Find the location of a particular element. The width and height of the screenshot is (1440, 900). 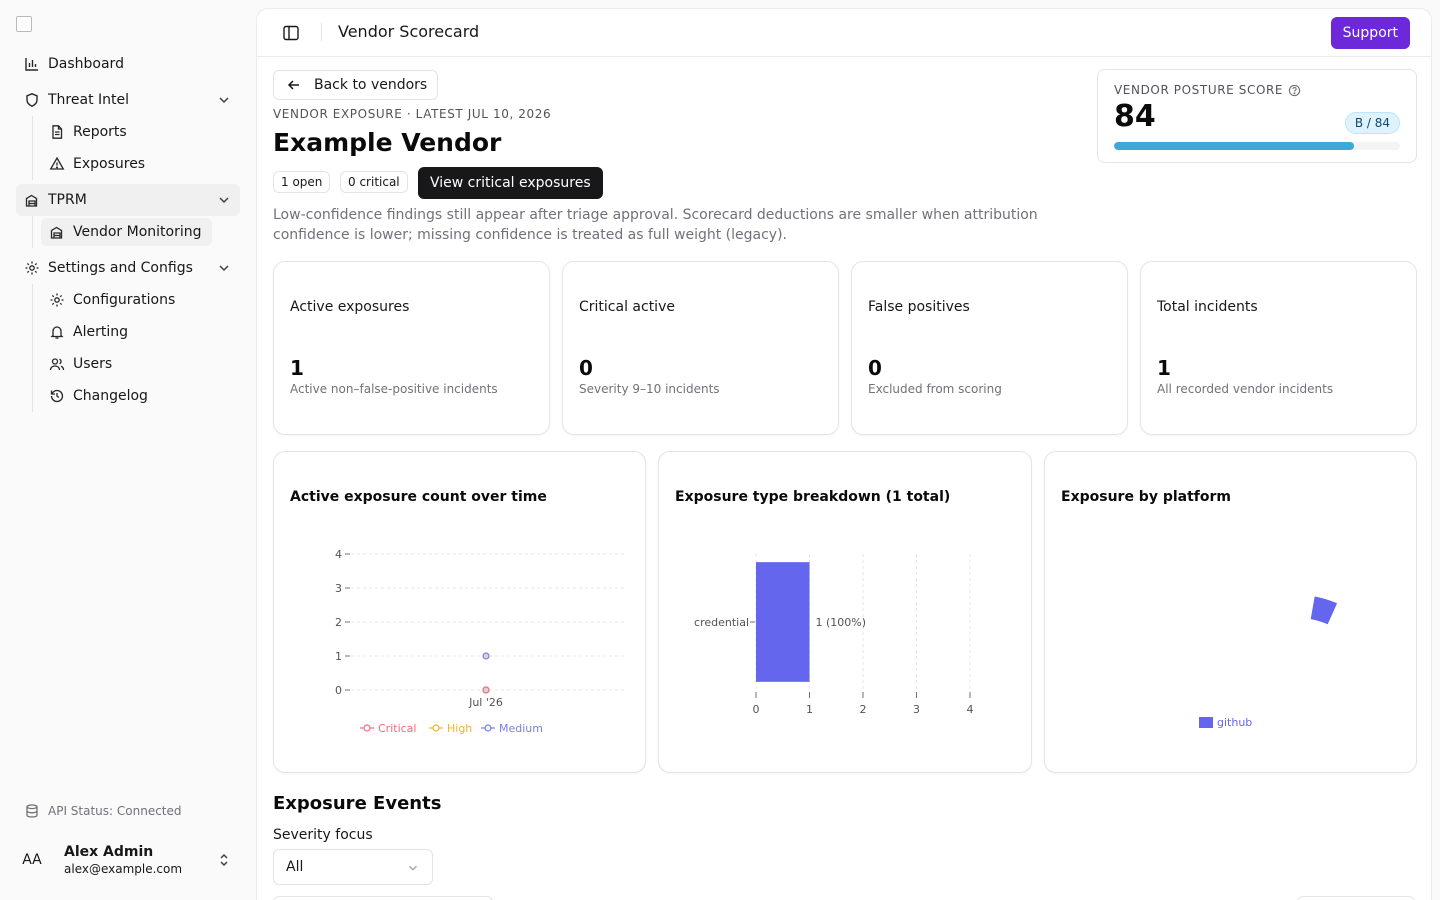

sidebar-item-settings: Settings and Configs is located at coordinates (128, 268).